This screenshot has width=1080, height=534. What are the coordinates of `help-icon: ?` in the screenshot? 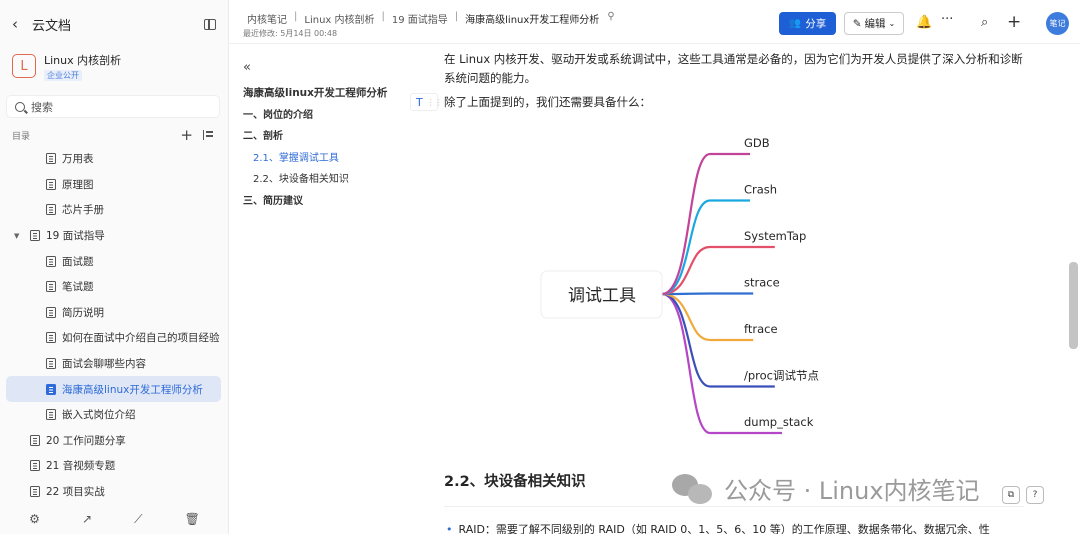 It's located at (1035, 495).